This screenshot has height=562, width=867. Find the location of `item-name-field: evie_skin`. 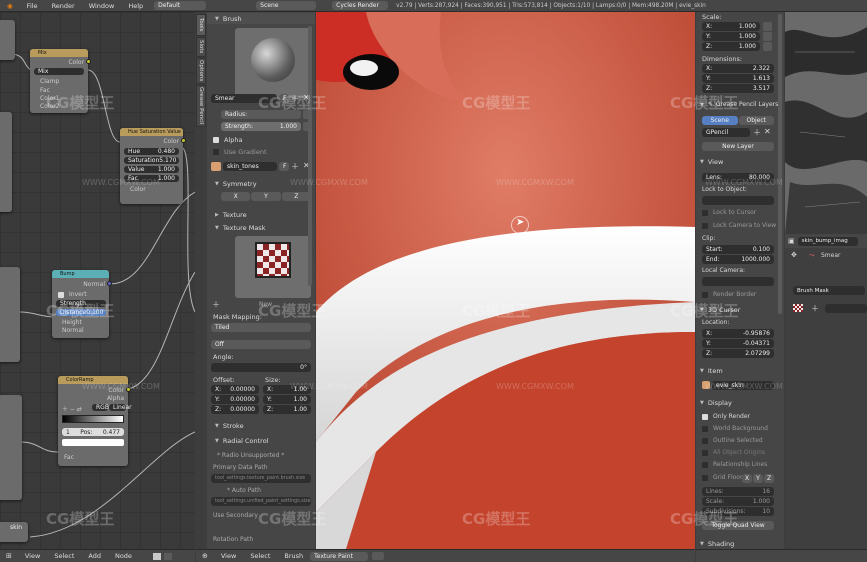

item-name-field: evie_skin is located at coordinates (743, 385).